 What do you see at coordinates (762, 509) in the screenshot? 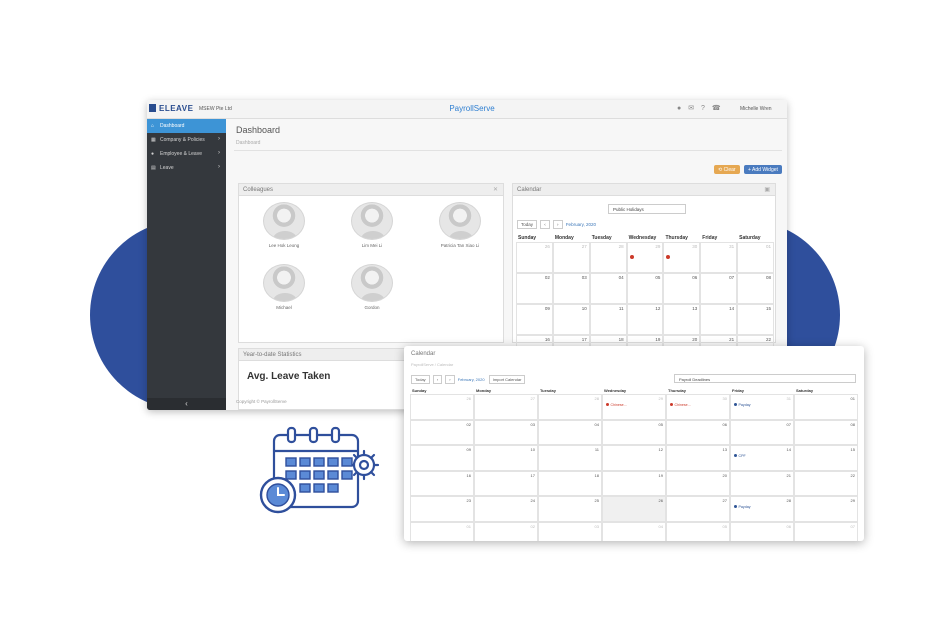
I see `calendar-day-cell: 28 Payday` at bounding box center [762, 509].